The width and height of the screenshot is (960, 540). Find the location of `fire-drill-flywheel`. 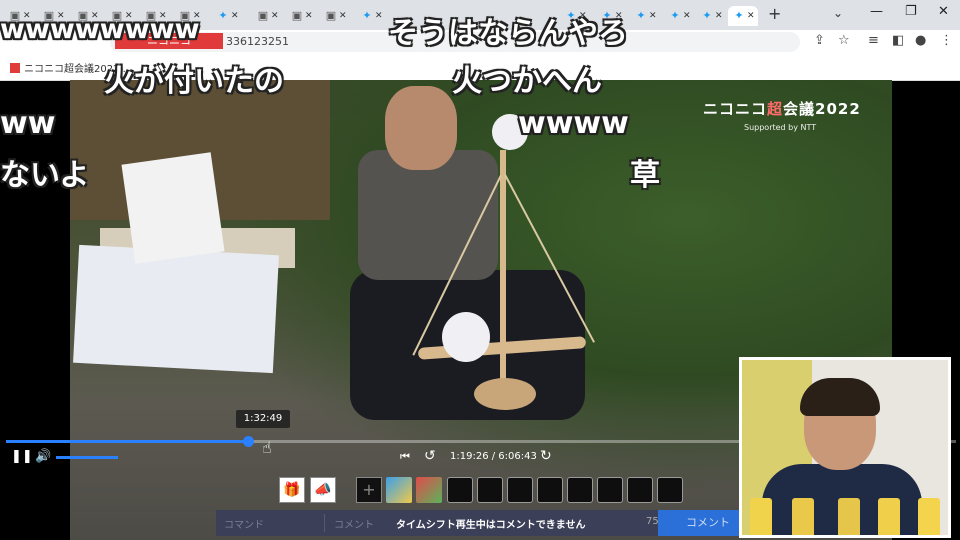

fire-drill-flywheel is located at coordinates (505, 394).